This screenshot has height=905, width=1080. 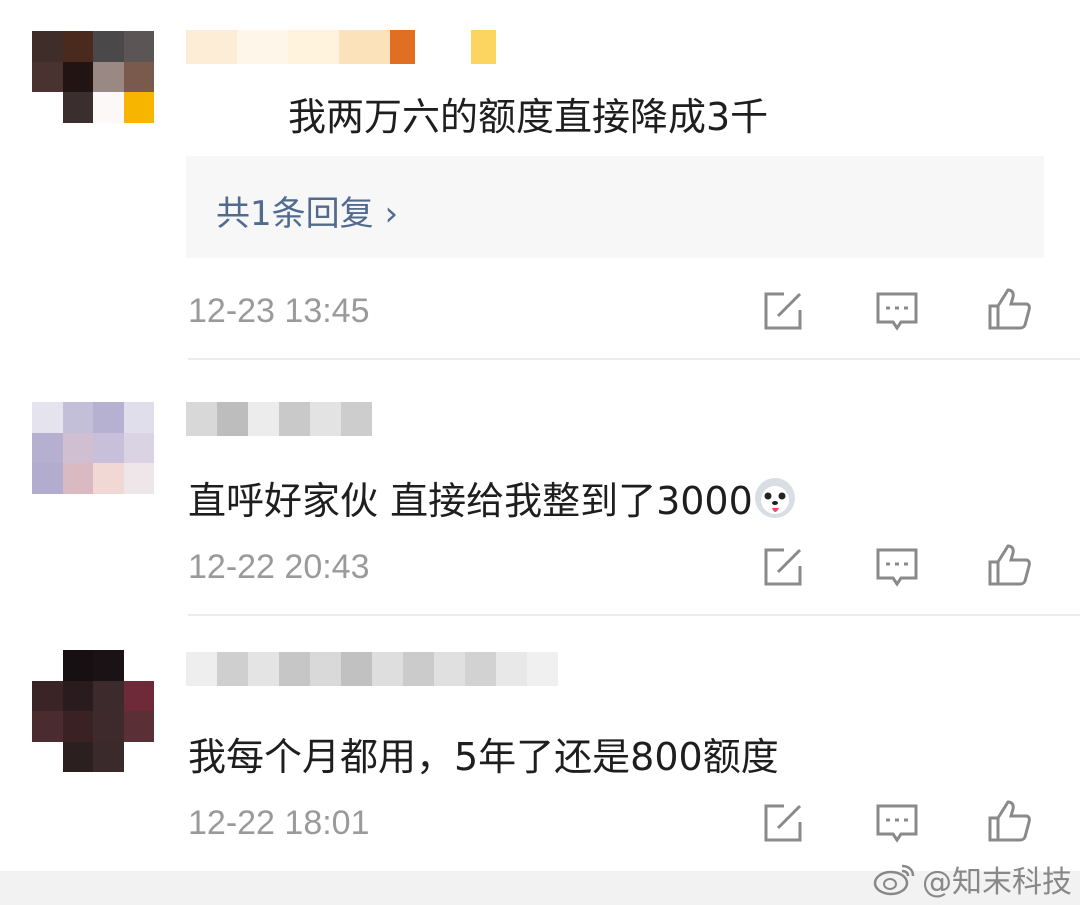 I want to click on reply-summary-box: 共1条回复 ›, so click(x=615, y=207).